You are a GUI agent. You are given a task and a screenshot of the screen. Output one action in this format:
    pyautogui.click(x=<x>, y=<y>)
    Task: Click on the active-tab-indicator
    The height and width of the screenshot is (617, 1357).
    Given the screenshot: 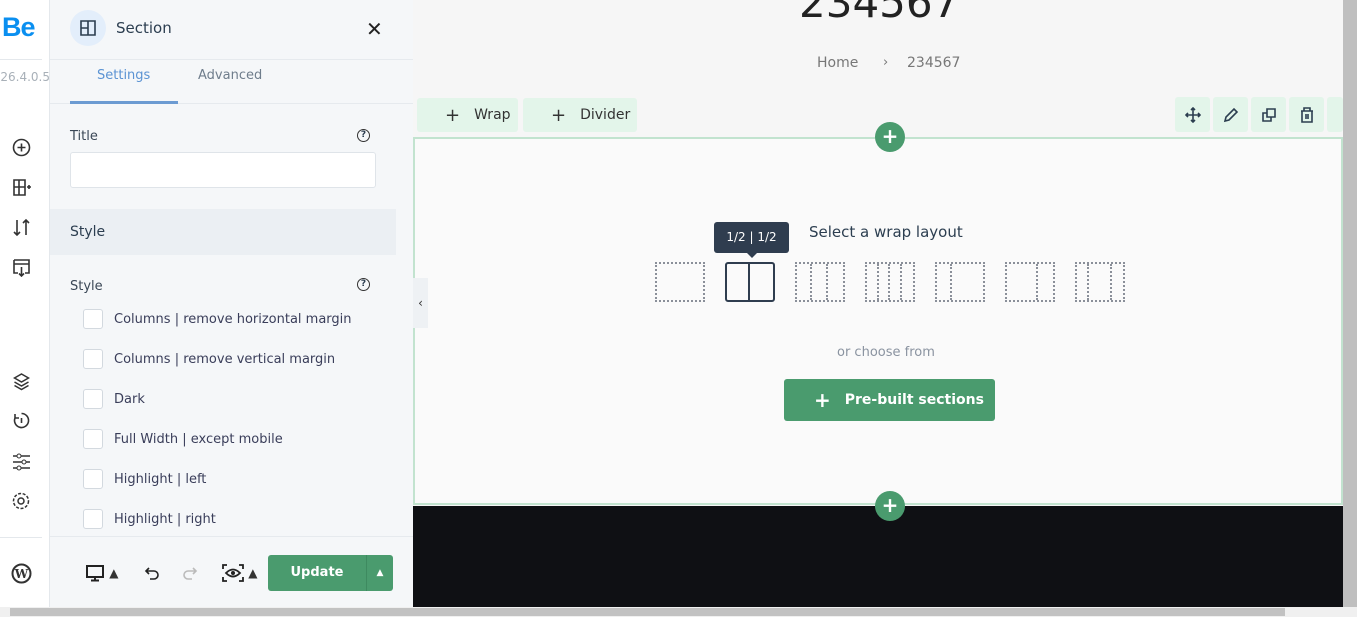 What is the action you would take?
    pyautogui.click(x=124, y=102)
    